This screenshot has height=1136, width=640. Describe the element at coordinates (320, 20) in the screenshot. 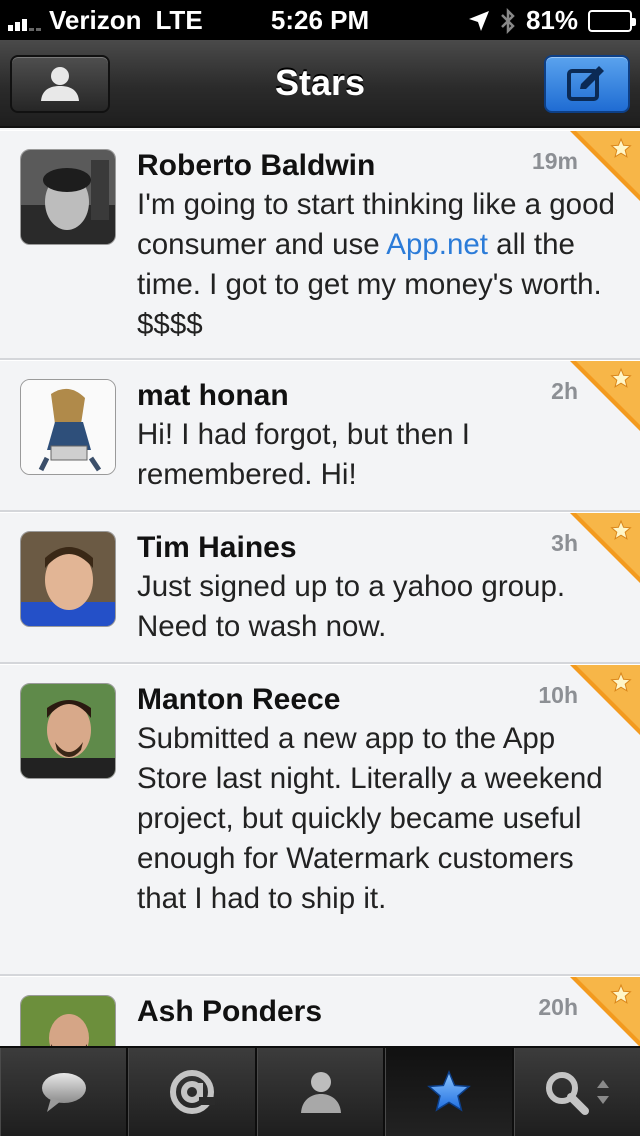

I see `status-bar: Verizon LTE 5:26 PM 81%` at that location.